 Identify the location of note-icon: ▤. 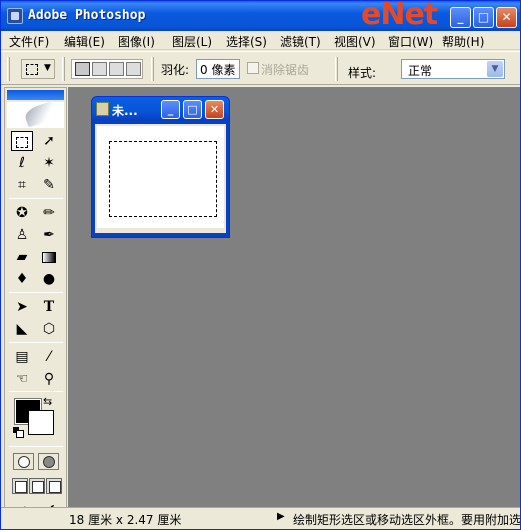
(22, 357).